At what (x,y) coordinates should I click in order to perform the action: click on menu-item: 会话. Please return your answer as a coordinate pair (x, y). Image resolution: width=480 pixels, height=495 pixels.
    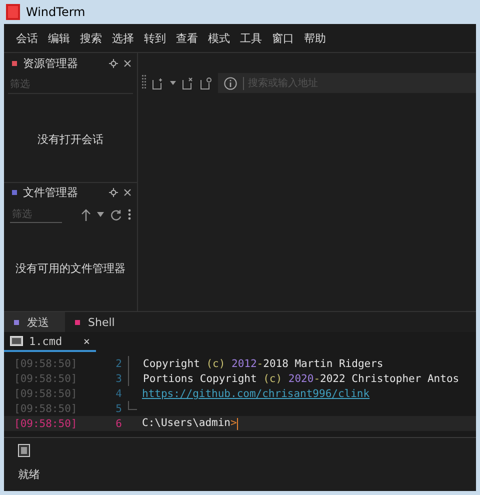
    Looking at the image, I should click on (27, 38).